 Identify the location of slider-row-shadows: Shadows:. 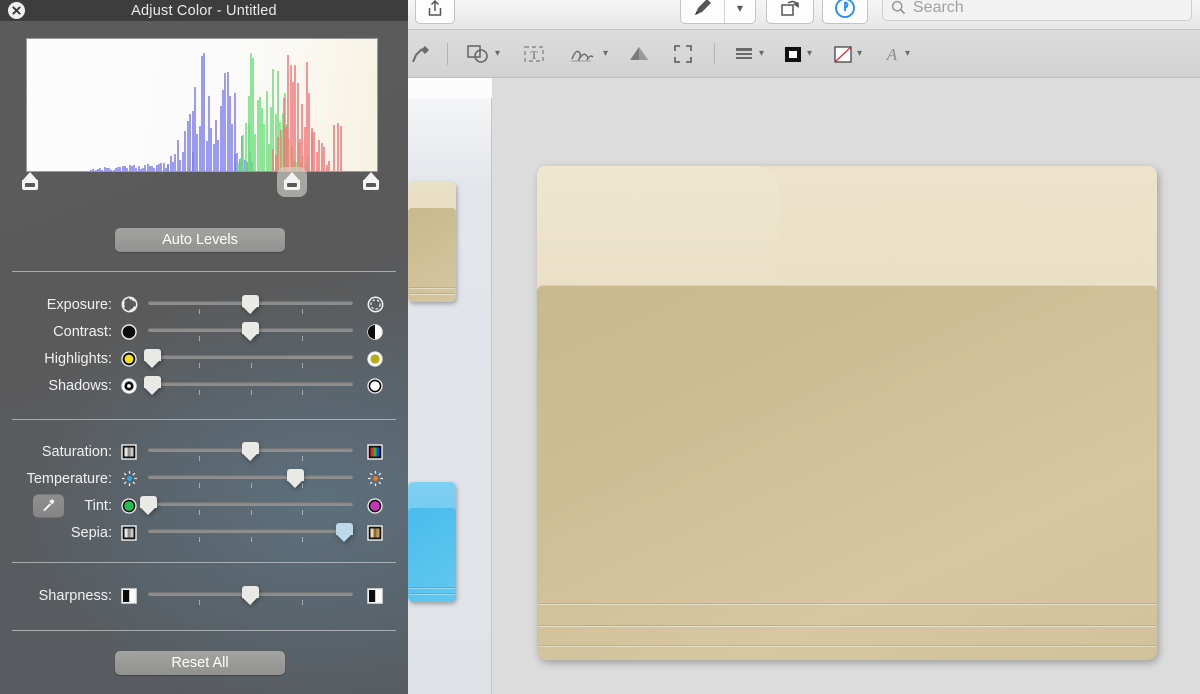
(204, 385).